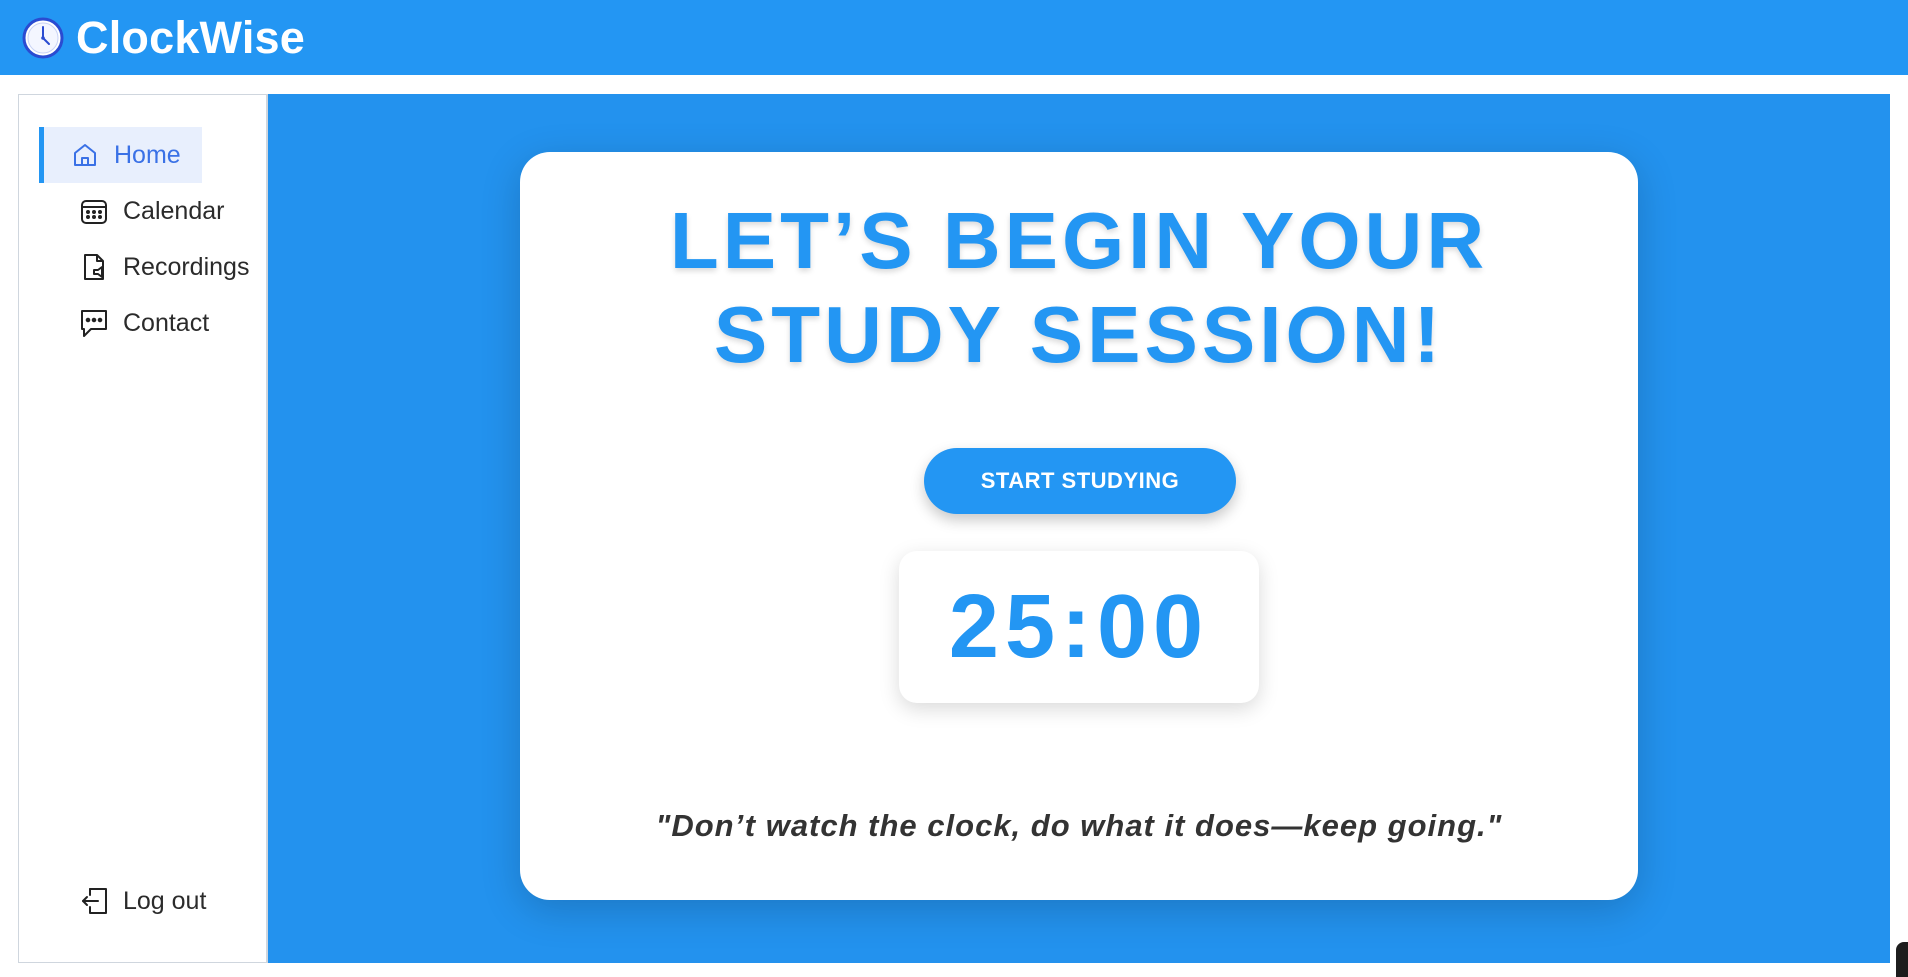  What do you see at coordinates (954, 37) in the screenshot?
I see `top-header: ClockWise` at bounding box center [954, 37].